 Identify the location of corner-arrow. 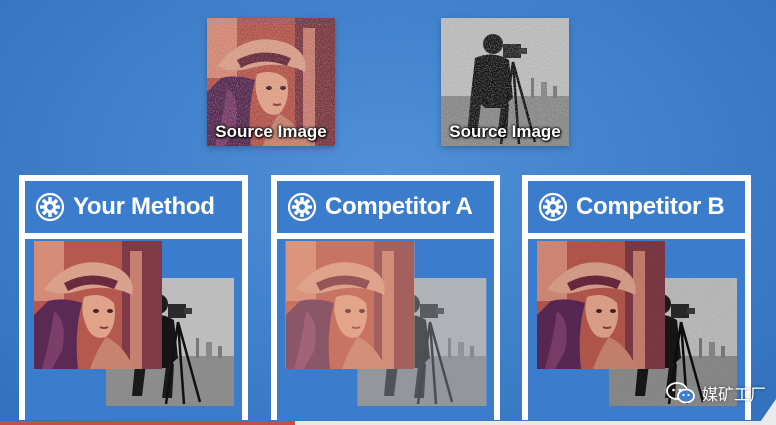
(767, 412).